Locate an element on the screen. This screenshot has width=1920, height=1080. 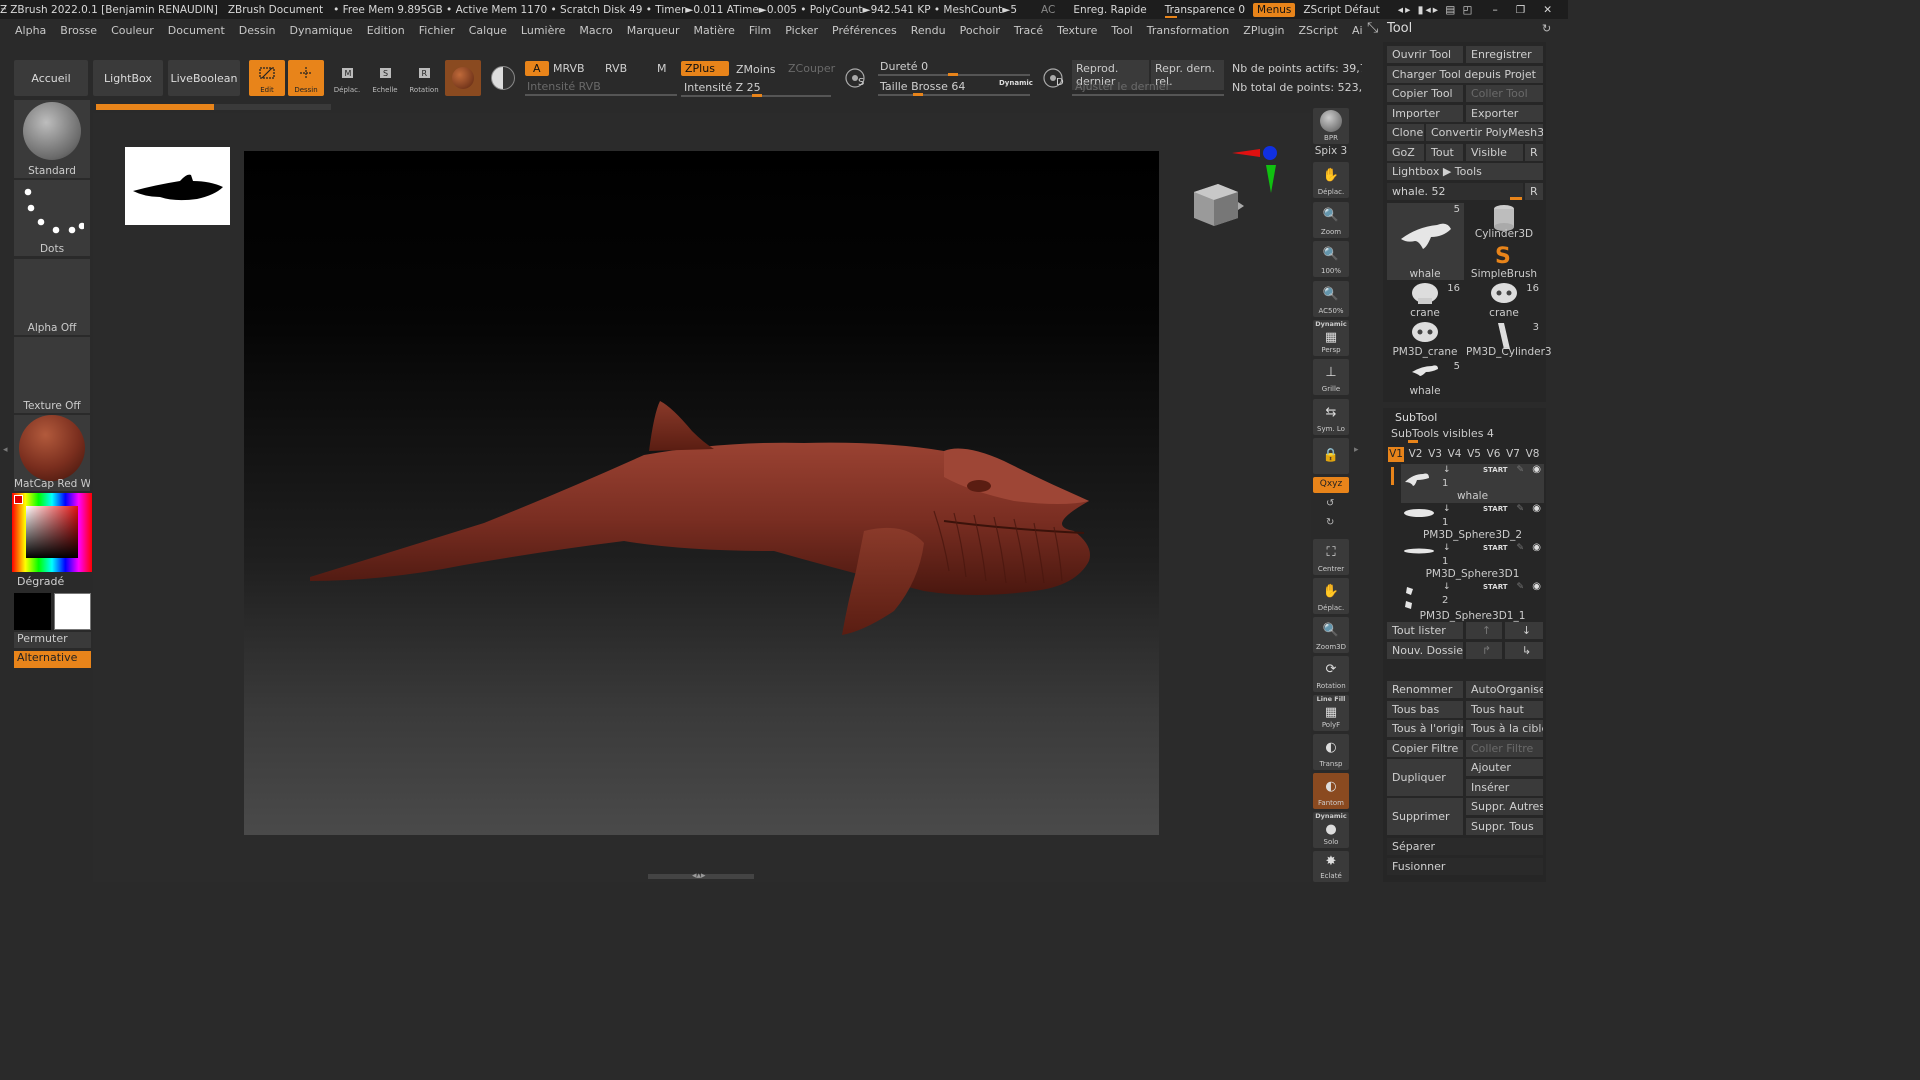
stroke-slot: Dots is located at coordinates (52, 218).